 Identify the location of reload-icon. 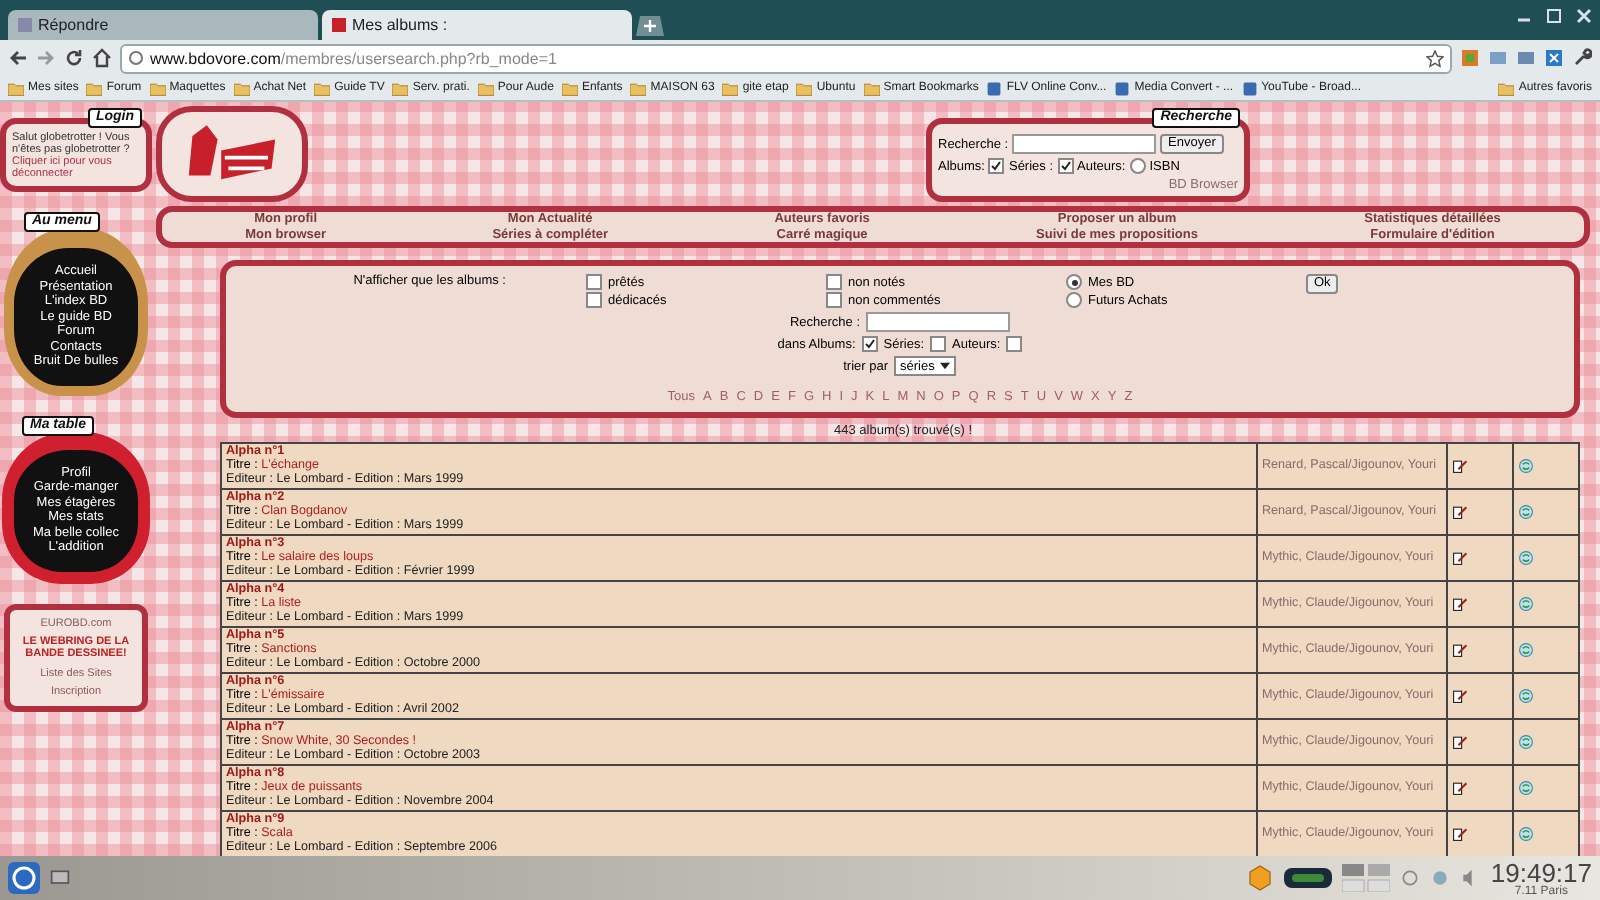
(74, 58).